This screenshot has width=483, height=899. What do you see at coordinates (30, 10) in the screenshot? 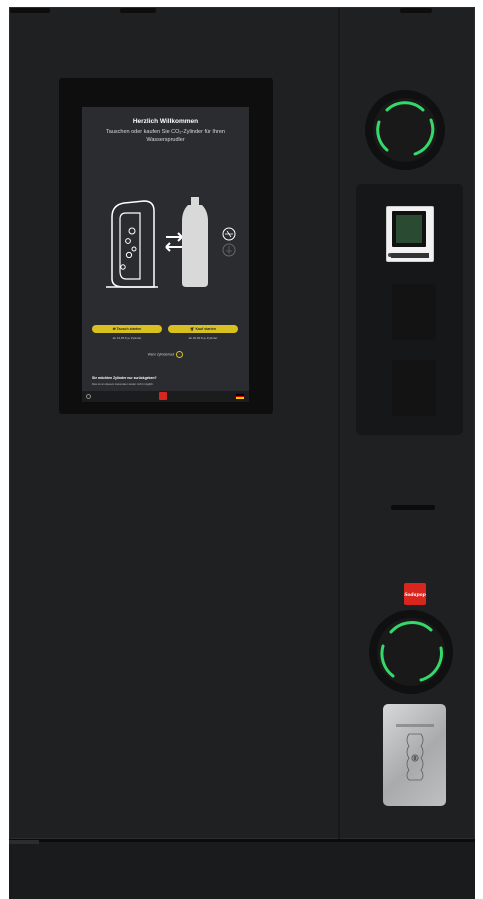
I see `top-hinge-left` at bounding box center [30, 10].